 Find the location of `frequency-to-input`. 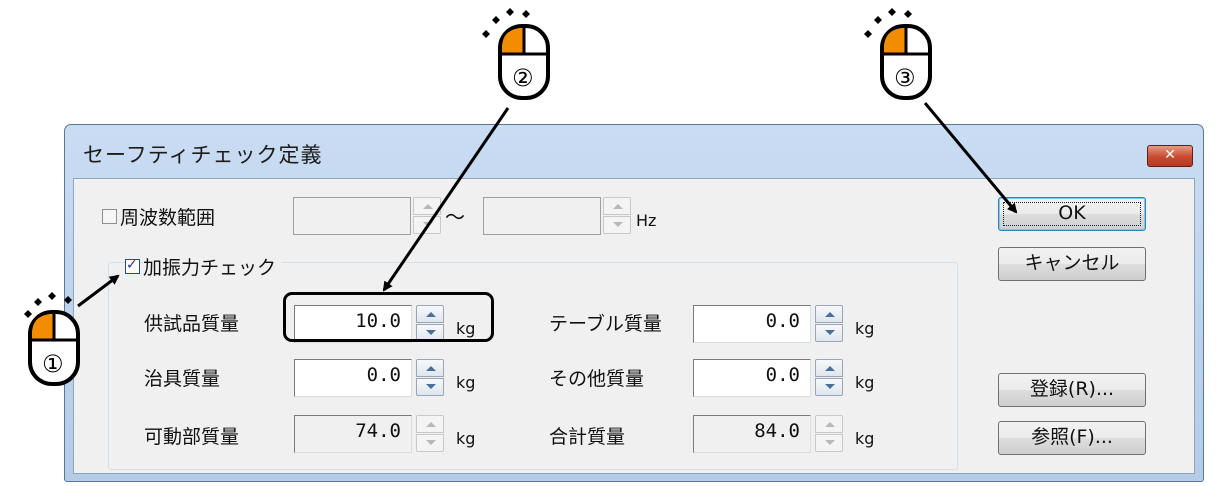

frequency-to-input is located at coordinates (542, 216).